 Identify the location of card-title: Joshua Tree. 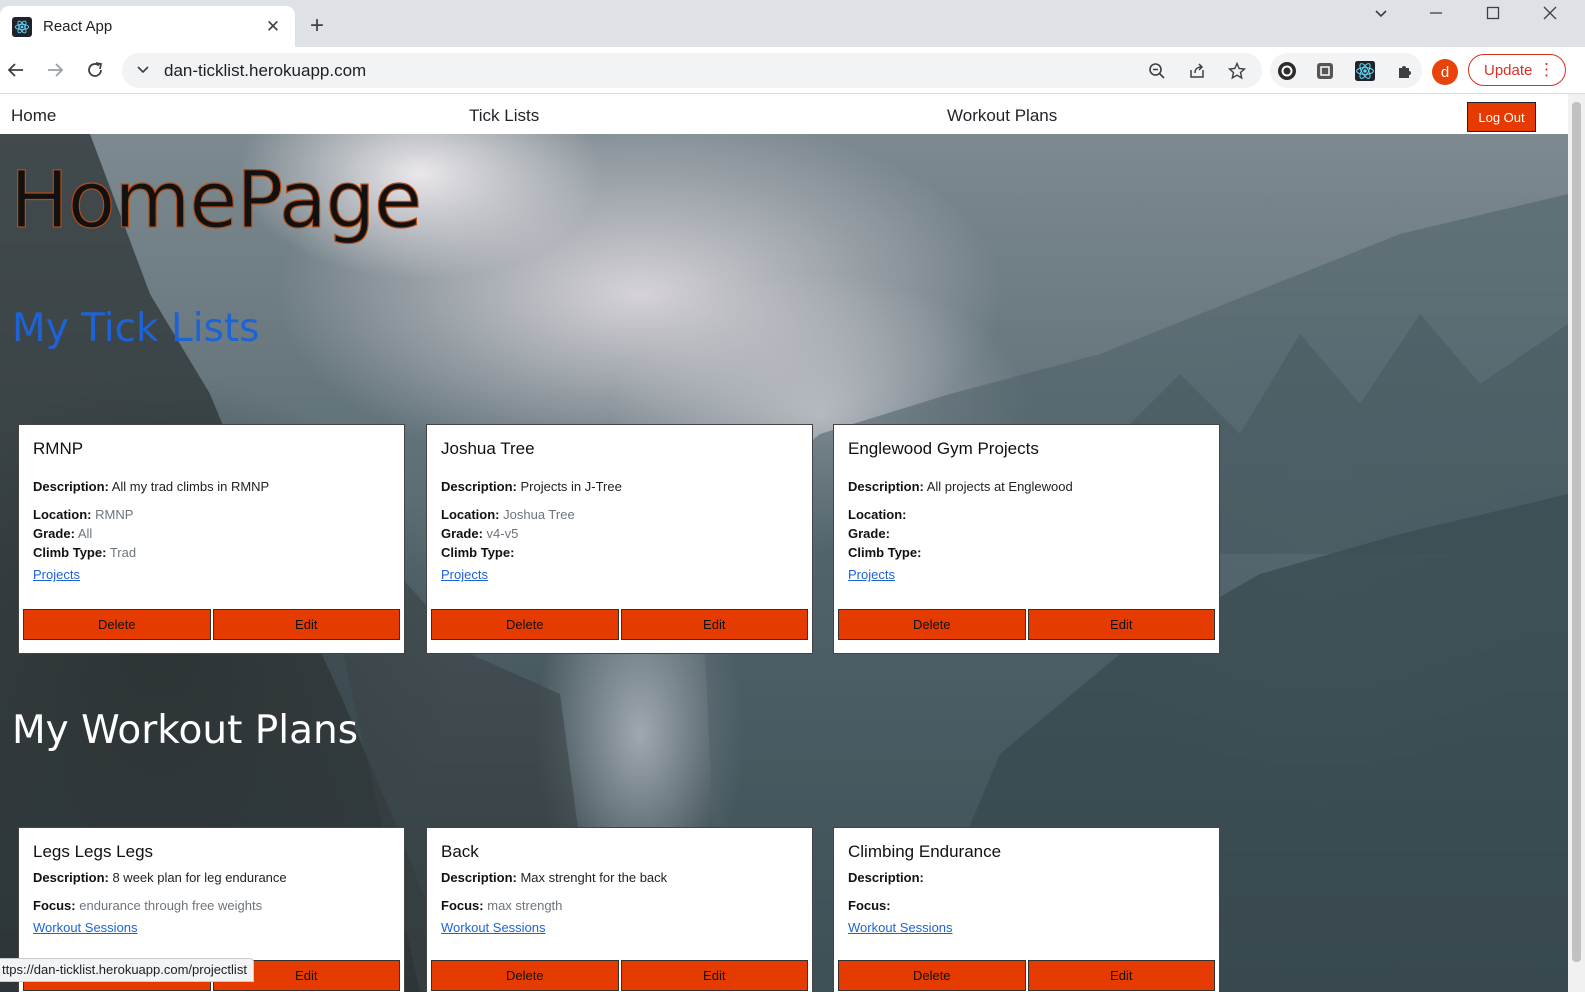
(488, 448).